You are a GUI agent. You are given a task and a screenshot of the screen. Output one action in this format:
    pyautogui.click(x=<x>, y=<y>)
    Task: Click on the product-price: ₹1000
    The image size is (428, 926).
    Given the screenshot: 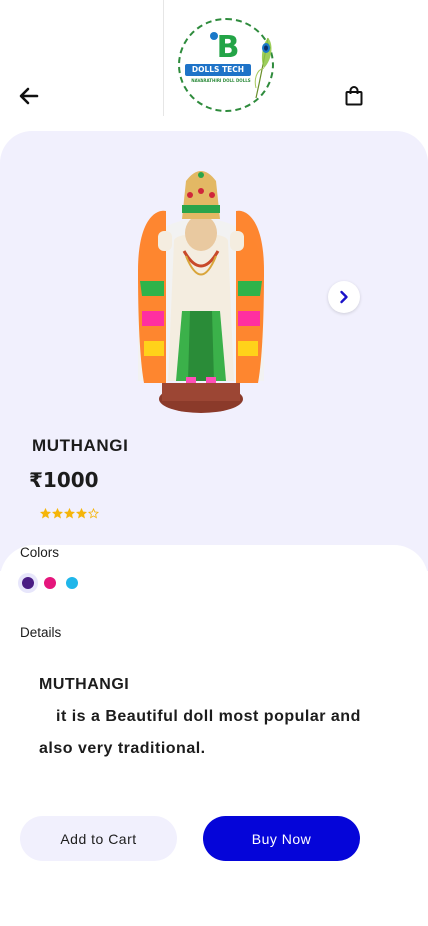 What is the action you would take?
    pyautogui.click(x=64, y=480)
    